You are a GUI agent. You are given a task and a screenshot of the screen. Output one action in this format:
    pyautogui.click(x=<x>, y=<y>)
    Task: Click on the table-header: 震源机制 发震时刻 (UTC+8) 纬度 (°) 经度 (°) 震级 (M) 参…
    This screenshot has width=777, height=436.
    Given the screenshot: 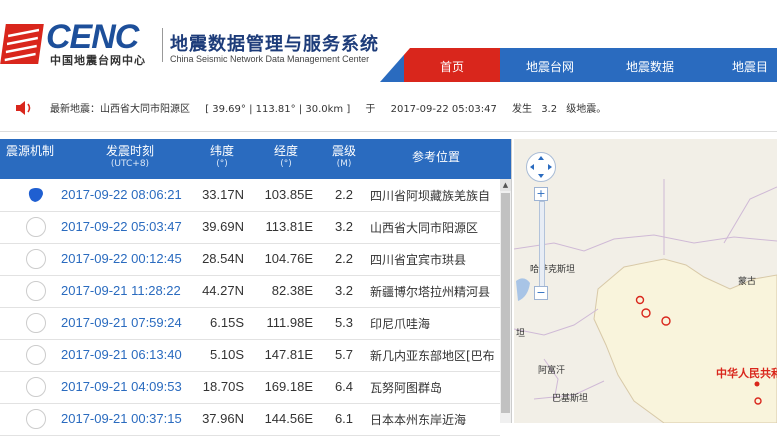 What is the action you would take?
    pyautogui.click(x=255, y=159)
    